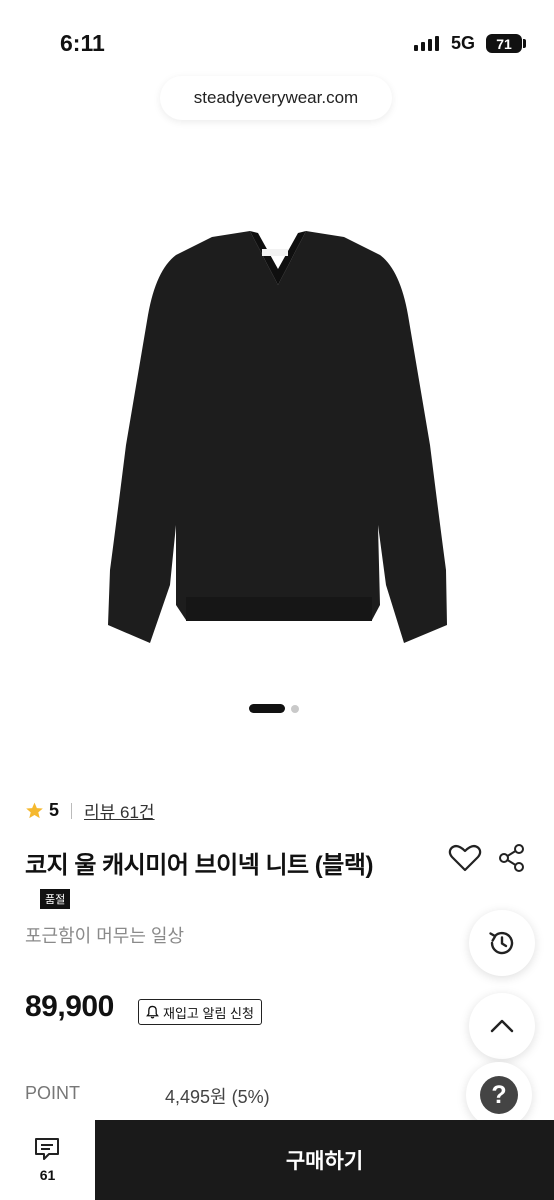 The height and width of the screenshot is (1200, 554). I want to click on network-type: 5G, so click(463, 43).